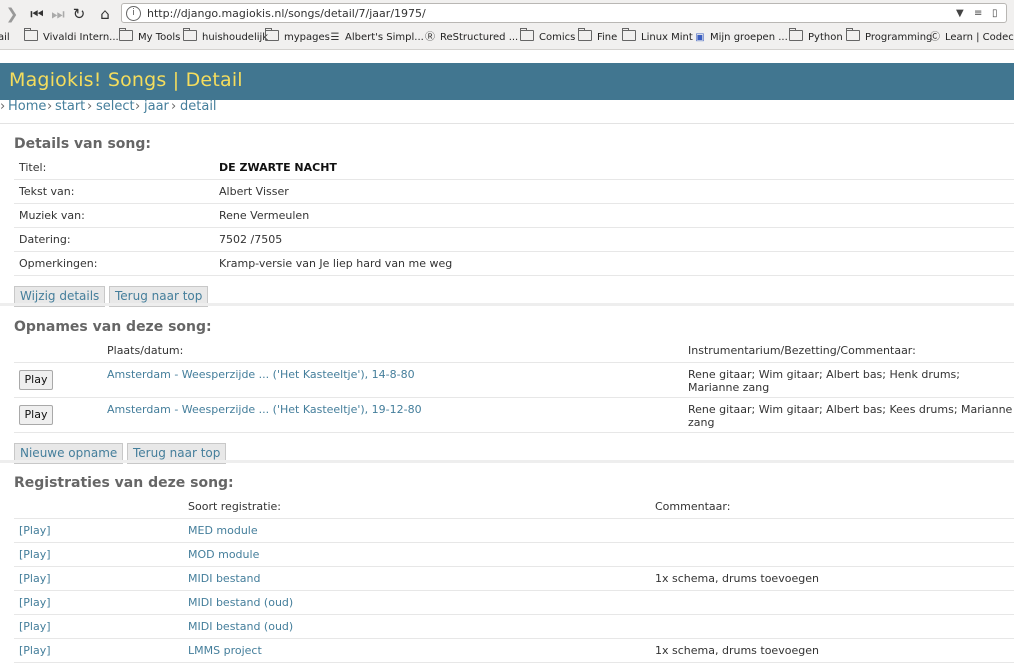 The height and width of the screenshot is (666, 1014). What do you see at coordinates (156, 106) in the screenshot?
I see `breadcrumb-jaar: jaar` at bounding box center [156, 106].